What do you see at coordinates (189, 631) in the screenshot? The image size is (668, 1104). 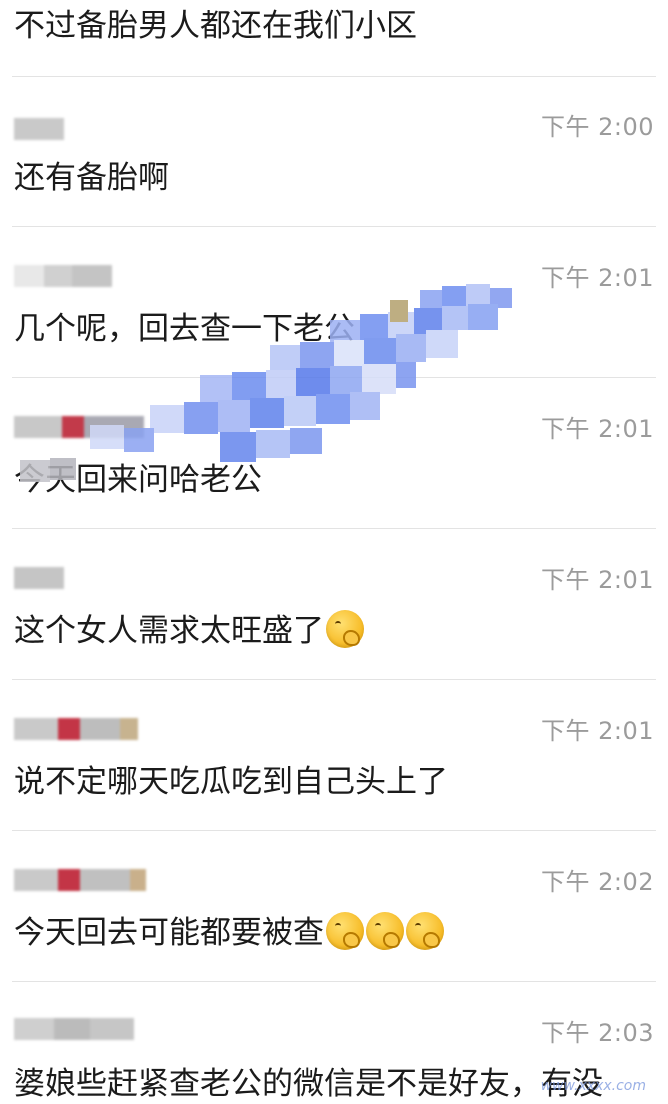 I see `message-text: 这个女人需求太旺盛了` at bounding box center [189, 631].